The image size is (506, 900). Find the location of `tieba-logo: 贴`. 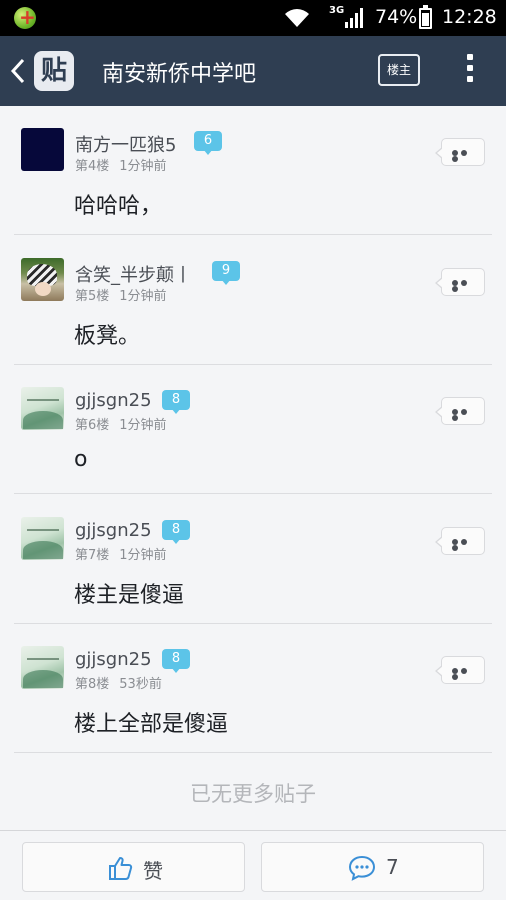

tieba-logo: 贴 is located at coordinates (54, 71).